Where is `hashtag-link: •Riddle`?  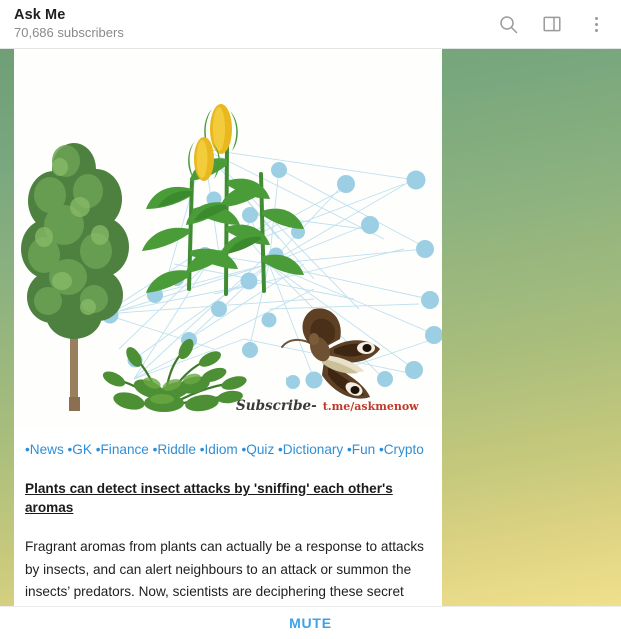 hashtag-link: •Riddle is located at coordinates (174, 449).